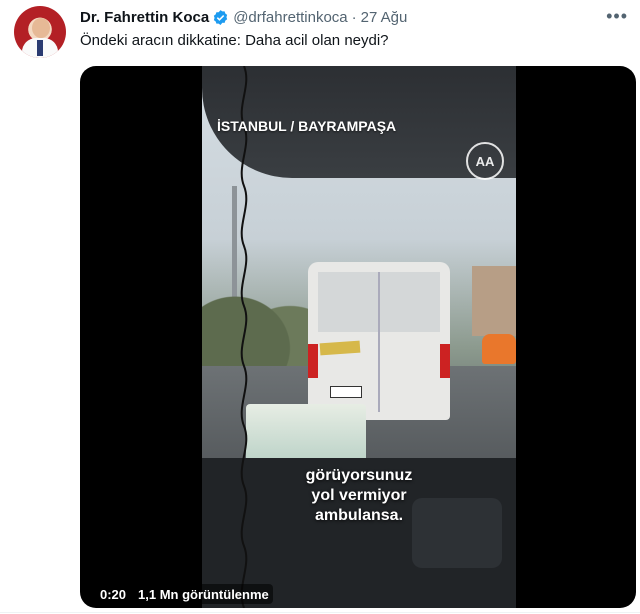 This screenshot has width=640, height=614. Describe the element at coordinates (384, 17) in the screenshot. I see `tweet-timestamp: 27 Ağu` at that location.